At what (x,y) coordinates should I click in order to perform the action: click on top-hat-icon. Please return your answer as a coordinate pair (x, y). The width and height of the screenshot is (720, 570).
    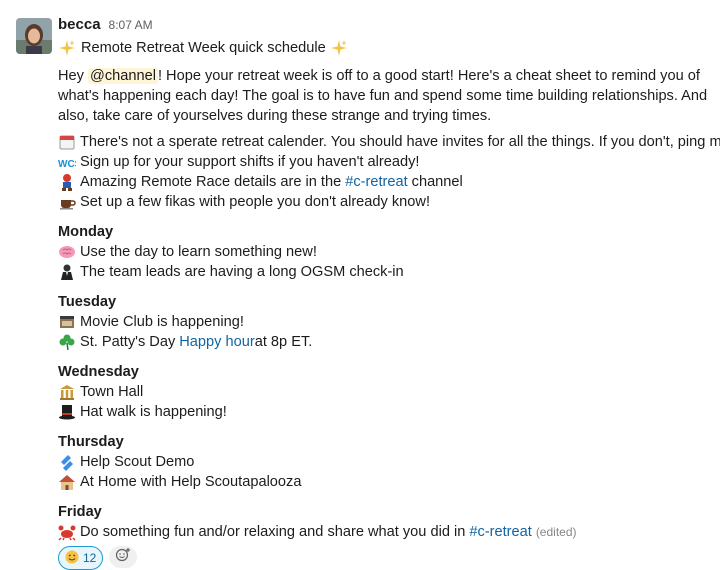
    Looking at the image, I should click on (67, 412).